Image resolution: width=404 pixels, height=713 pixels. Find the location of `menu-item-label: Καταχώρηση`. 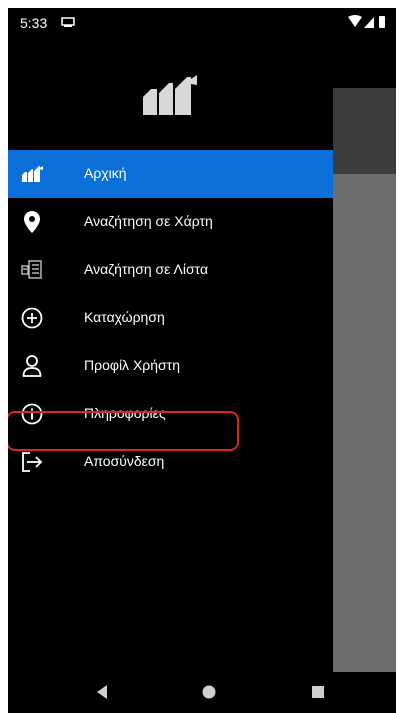

menu-item-label: Καταχώρηση is located at coordinates (124, 317).